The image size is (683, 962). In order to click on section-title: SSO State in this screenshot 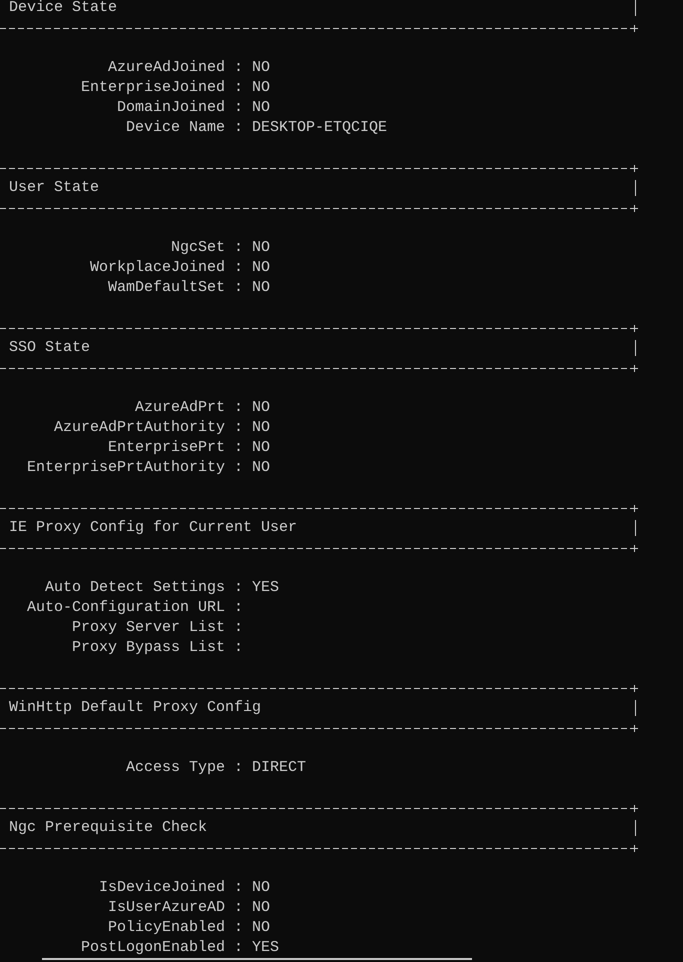, I will do `click(49, 348)`.